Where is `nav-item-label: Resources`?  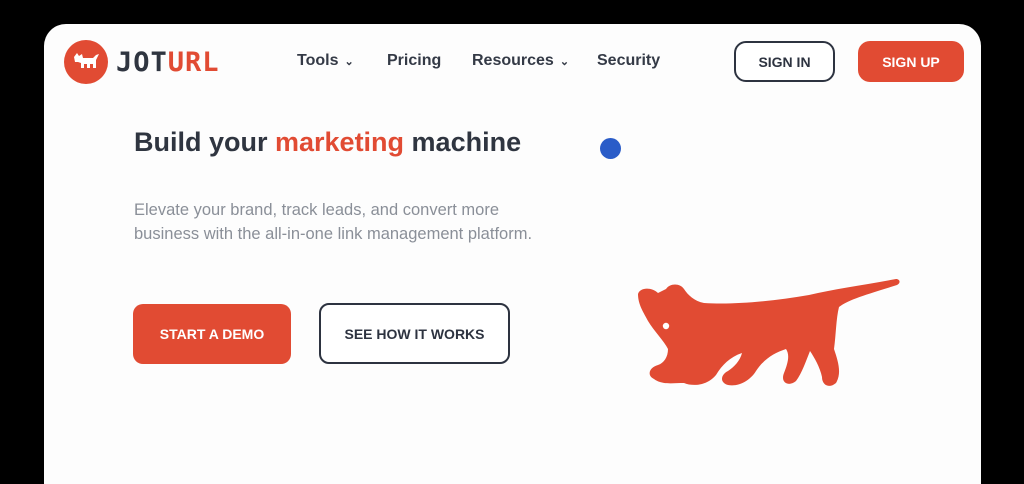 nav-item-label: Resources is located at coordinates (513, 60).